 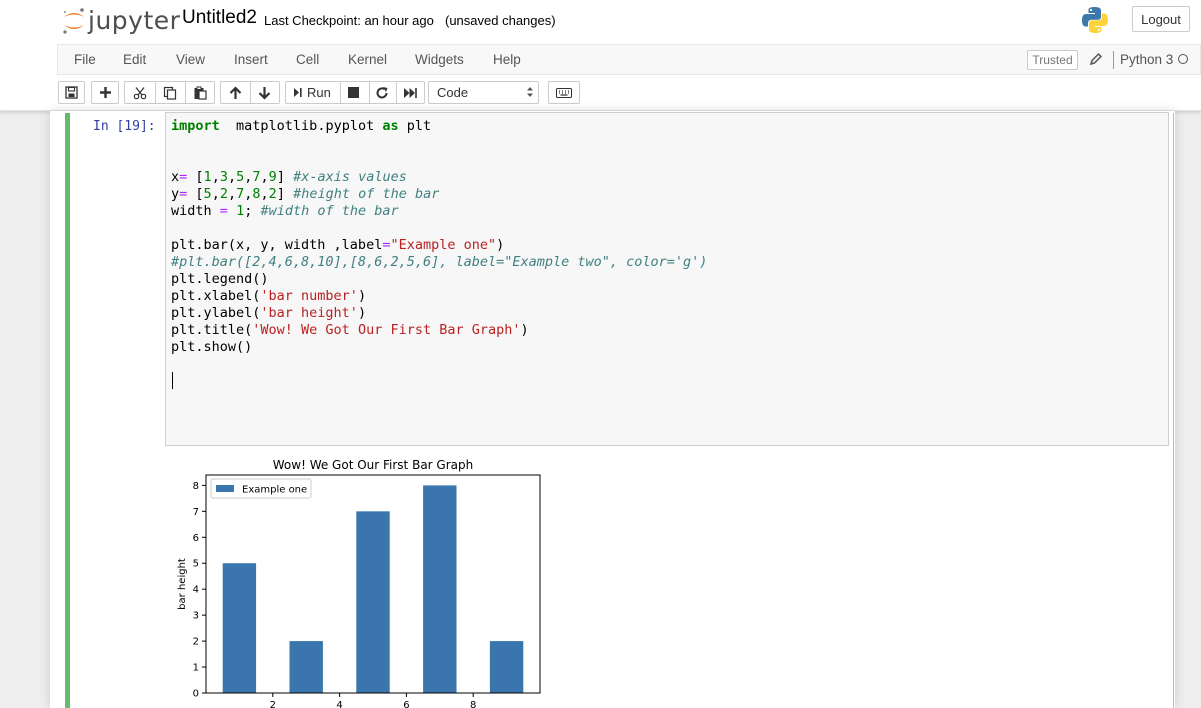 What do you see at coordinates (273, 704) in the screenshot?
I see `x-tick-label: 2` at bounding box center [273, 704].